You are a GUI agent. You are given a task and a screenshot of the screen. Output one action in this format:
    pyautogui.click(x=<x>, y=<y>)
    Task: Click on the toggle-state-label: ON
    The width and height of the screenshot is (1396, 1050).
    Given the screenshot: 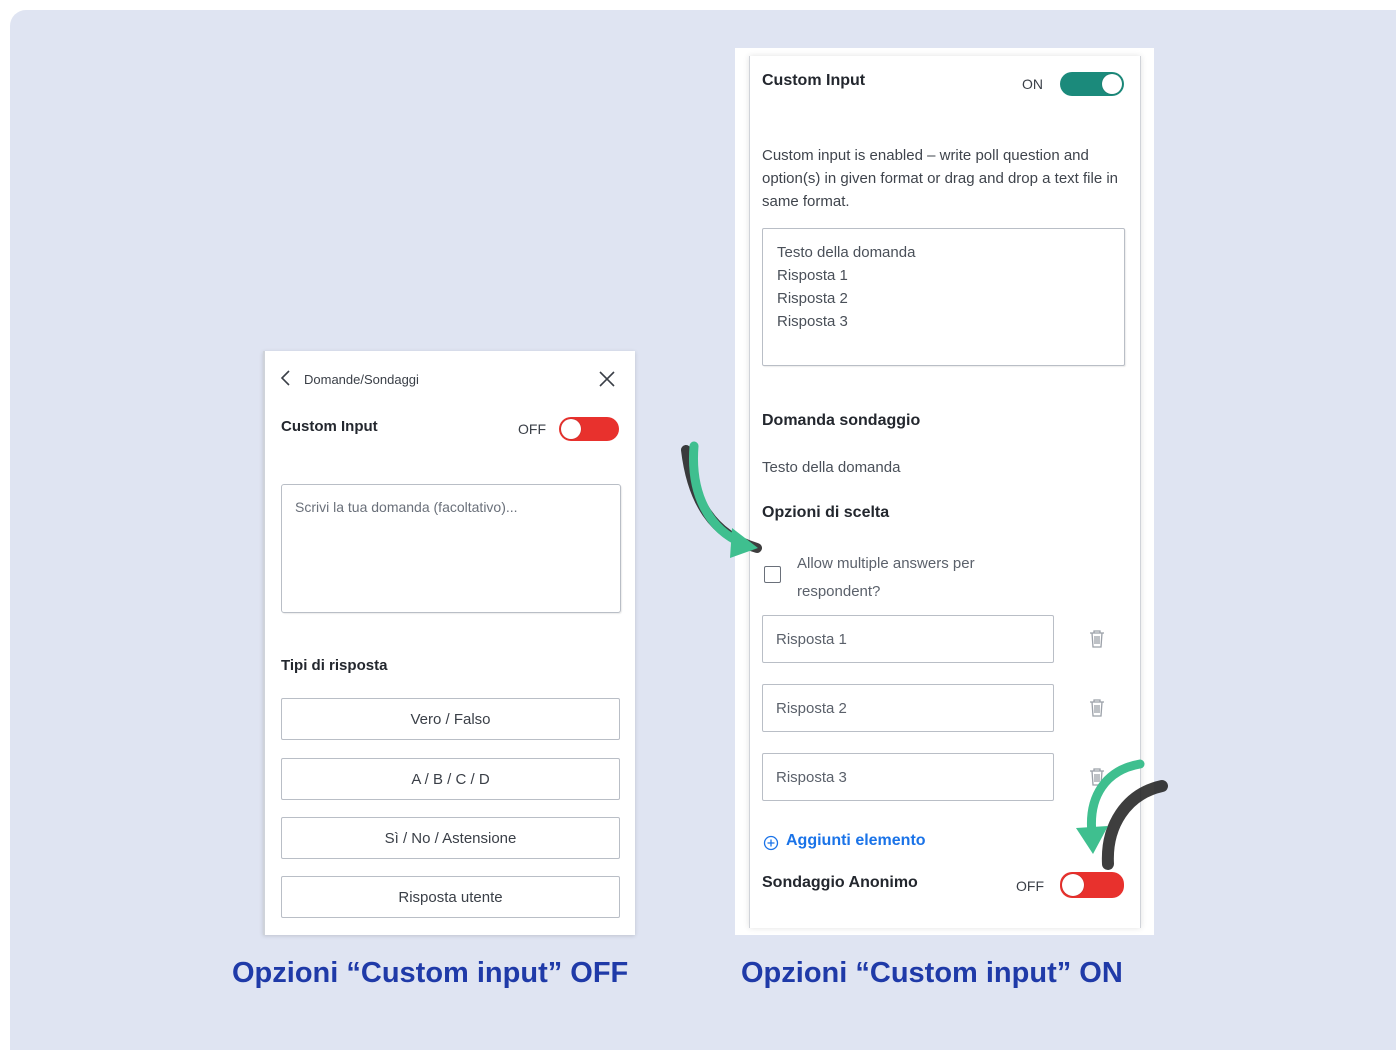 What is the action you would take?
    pyautogui.click(x=1032, y=84)
    